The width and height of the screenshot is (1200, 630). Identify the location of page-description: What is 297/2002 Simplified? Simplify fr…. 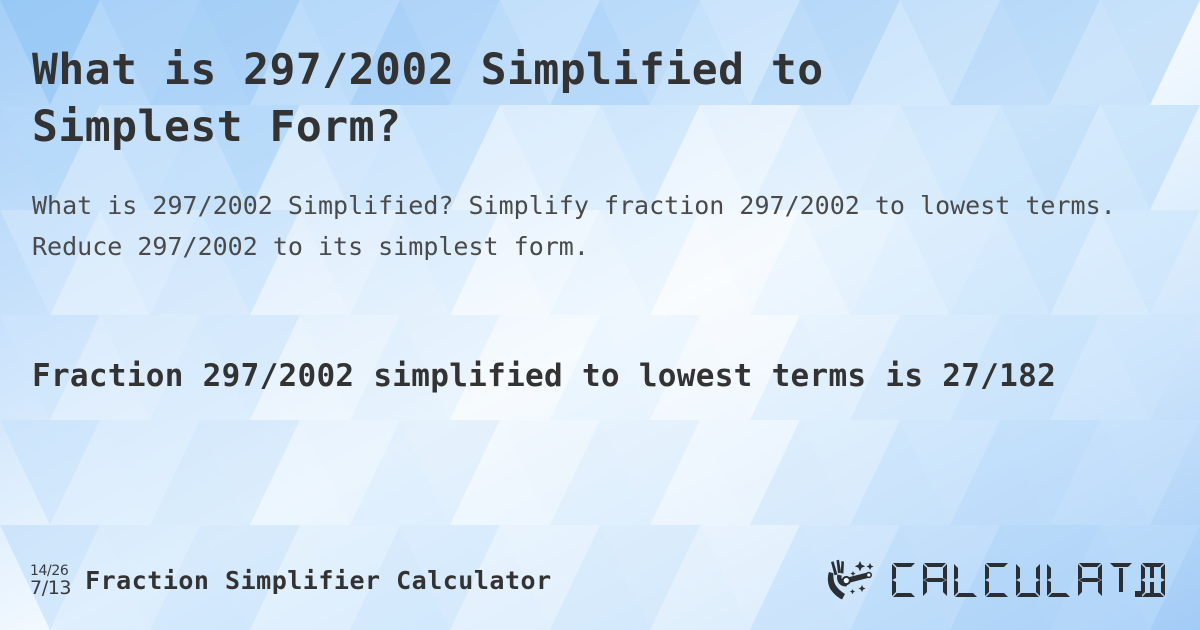
(574, 226).